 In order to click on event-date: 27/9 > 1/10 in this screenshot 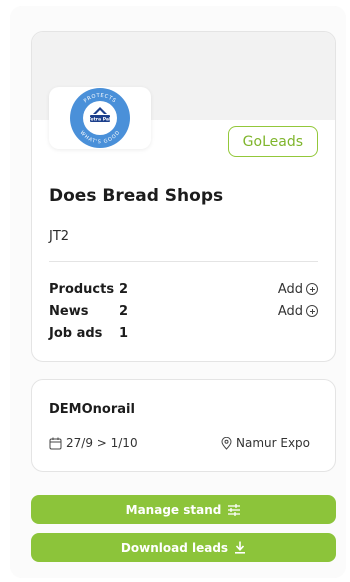, I will do `click(93, 443)`.